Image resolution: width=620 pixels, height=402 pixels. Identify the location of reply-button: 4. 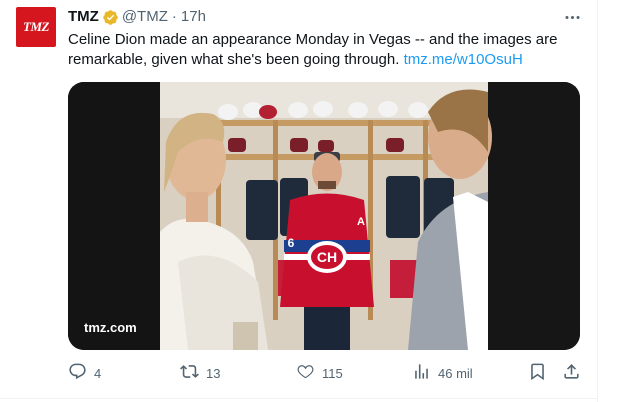
(84, 373).